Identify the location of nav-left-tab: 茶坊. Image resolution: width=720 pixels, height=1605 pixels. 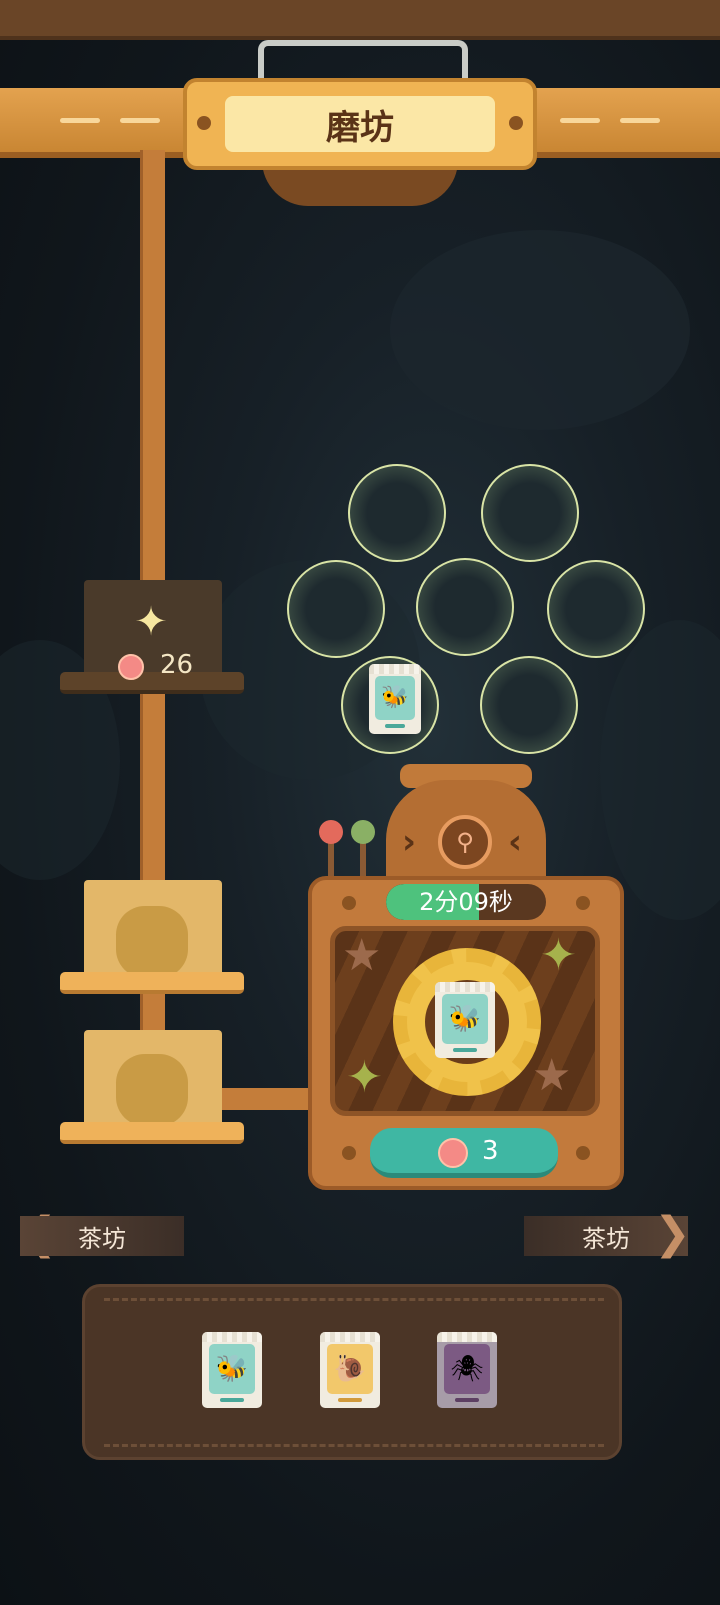
(102, 1236).